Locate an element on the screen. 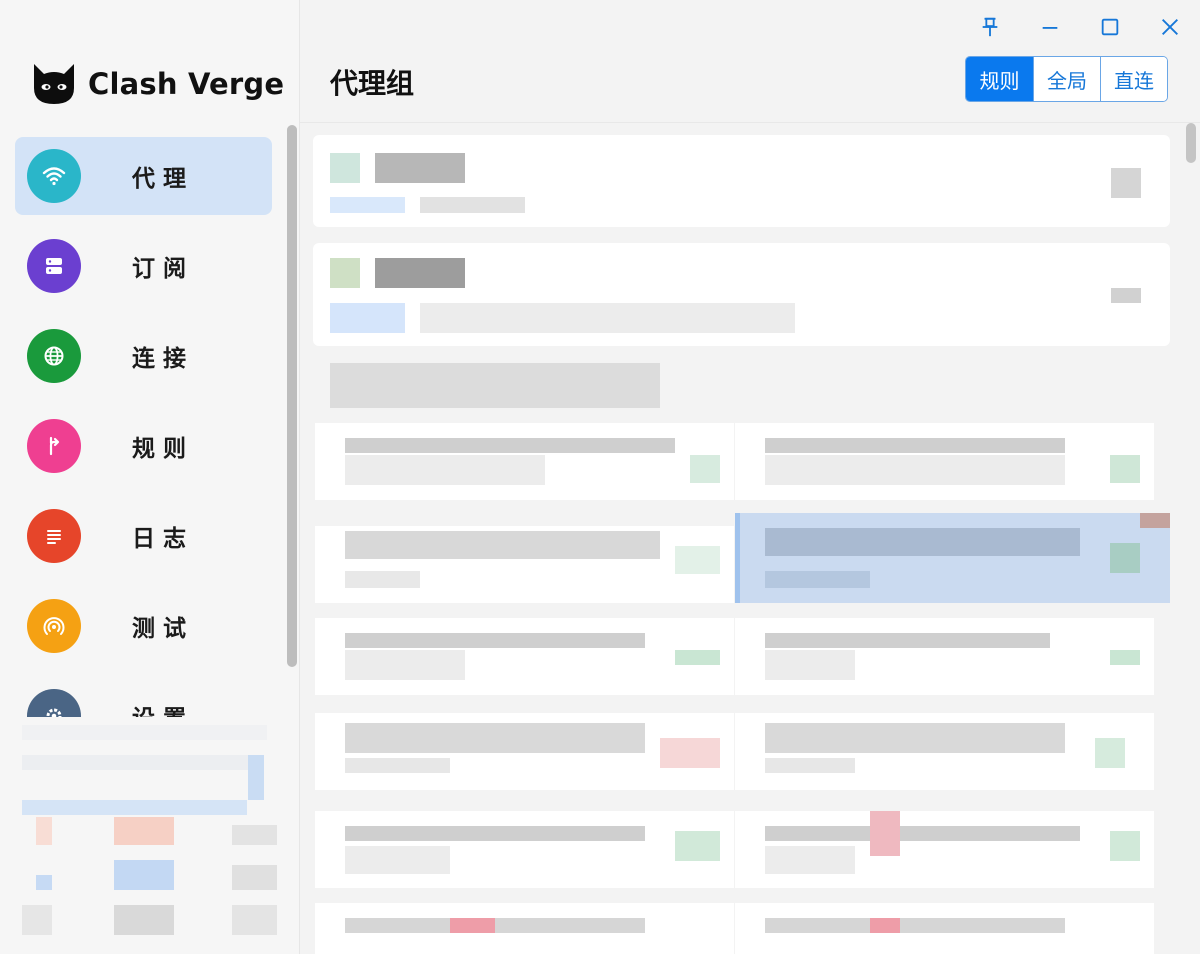  sidebar-item-label: 连接 is located at coordinates (163, 359).